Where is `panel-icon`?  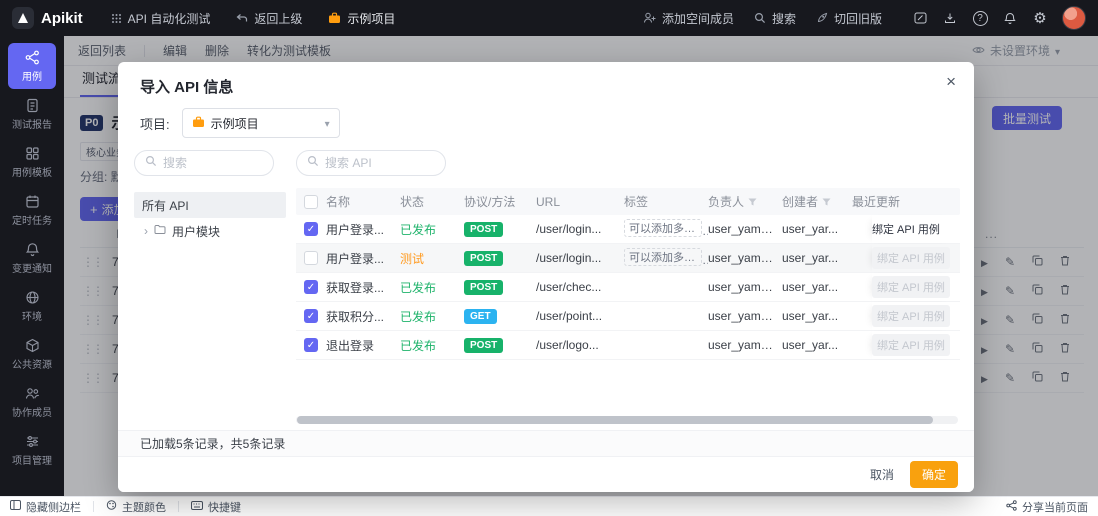 panel-icon is located at coordinates (15, 506).